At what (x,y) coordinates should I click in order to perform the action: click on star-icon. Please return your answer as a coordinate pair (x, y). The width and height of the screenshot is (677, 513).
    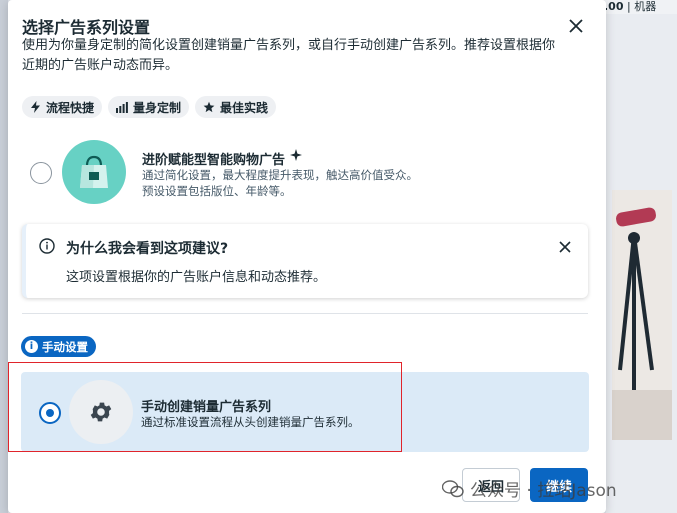
    Looking at the image, I should click on (209, 107).